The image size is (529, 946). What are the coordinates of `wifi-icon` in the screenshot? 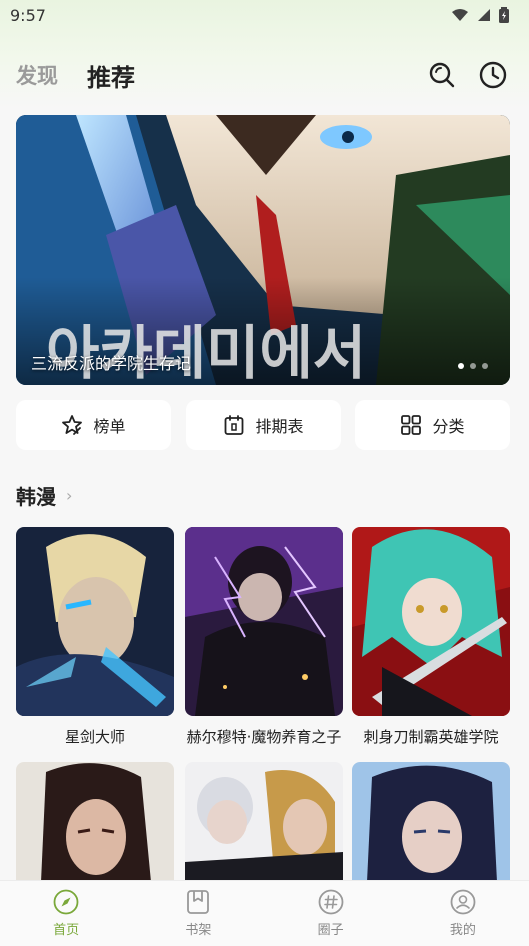 It's located at (460, 15).